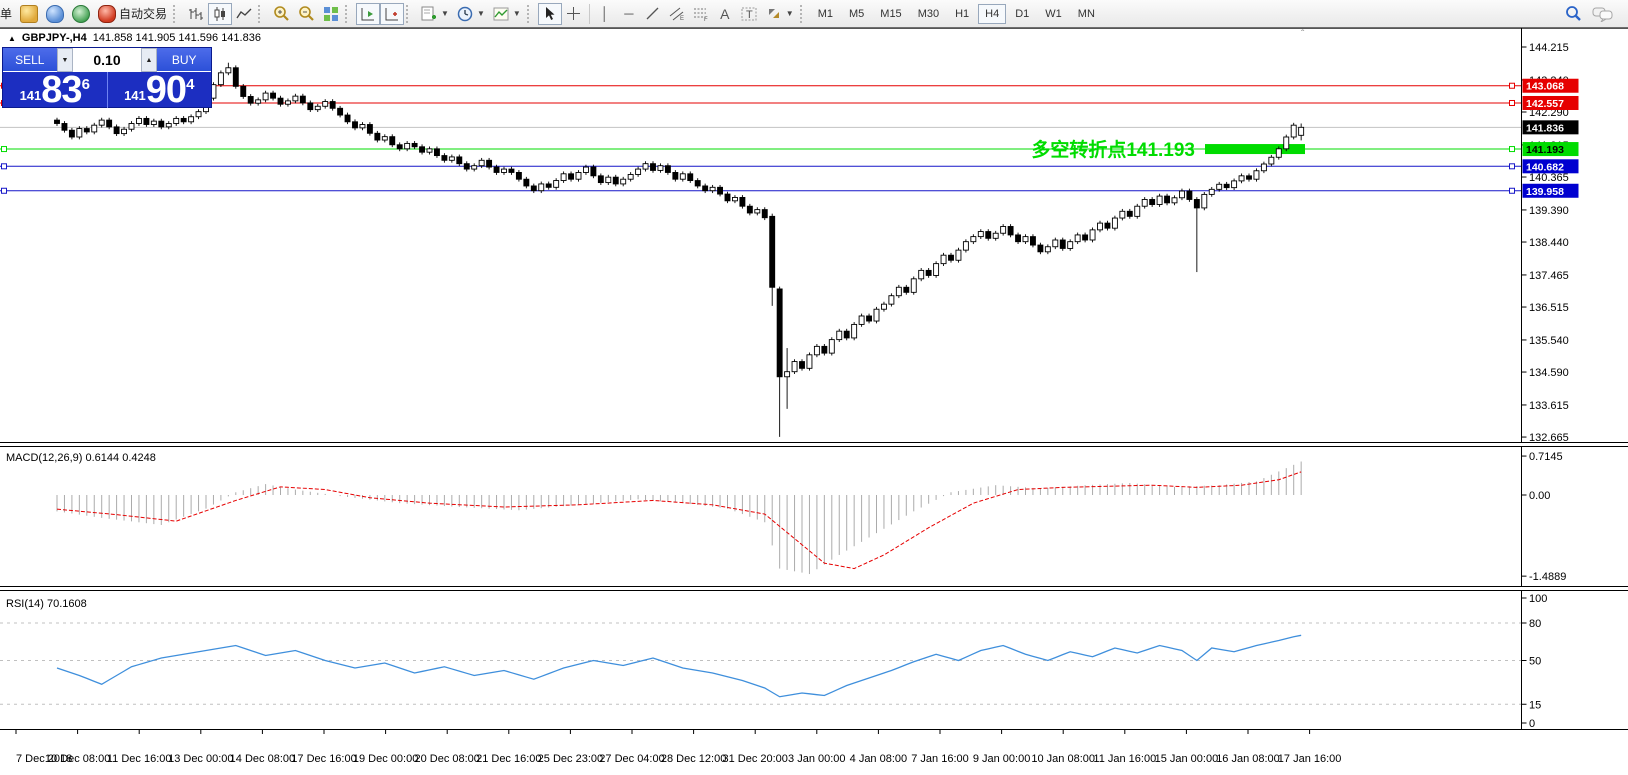 Image resolution: width=1628 pixels, height=775 pixels. I want to click on fibonacci-tool-button: F, so click(701, 14).